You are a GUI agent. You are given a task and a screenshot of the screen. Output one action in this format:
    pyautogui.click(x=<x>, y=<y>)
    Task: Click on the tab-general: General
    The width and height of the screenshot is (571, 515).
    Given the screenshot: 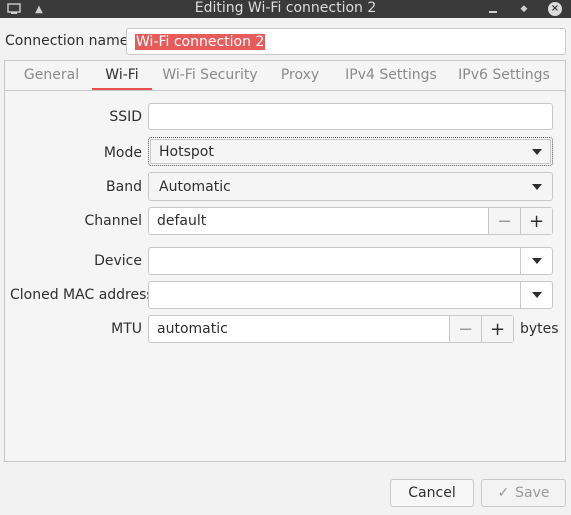 What is the action you would take?
    pyautogui.click(x=51, y=75)
    